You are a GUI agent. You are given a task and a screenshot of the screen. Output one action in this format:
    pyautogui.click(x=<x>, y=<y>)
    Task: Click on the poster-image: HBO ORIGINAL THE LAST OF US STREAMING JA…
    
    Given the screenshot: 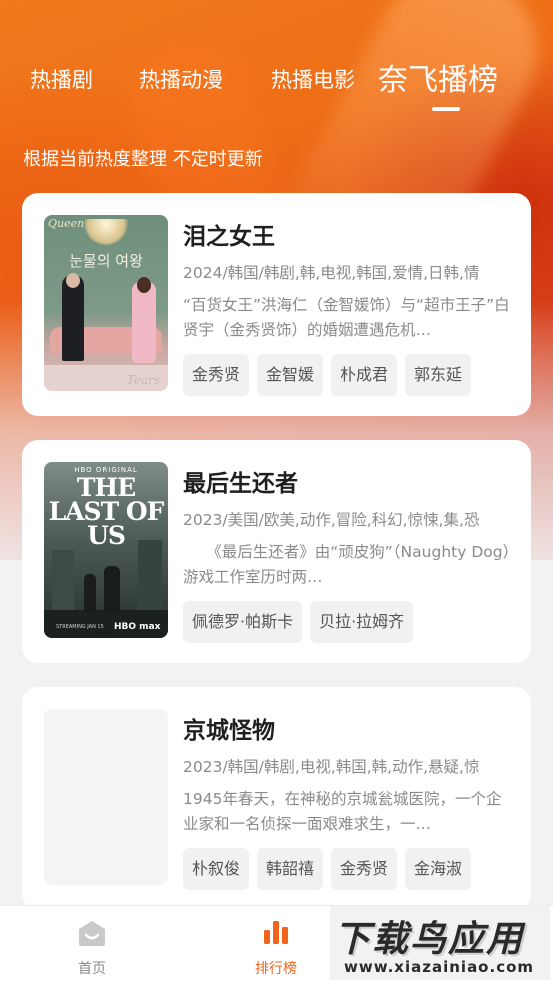 What is the action you would take?
    pyautogui.click(x=106, y=550)
    